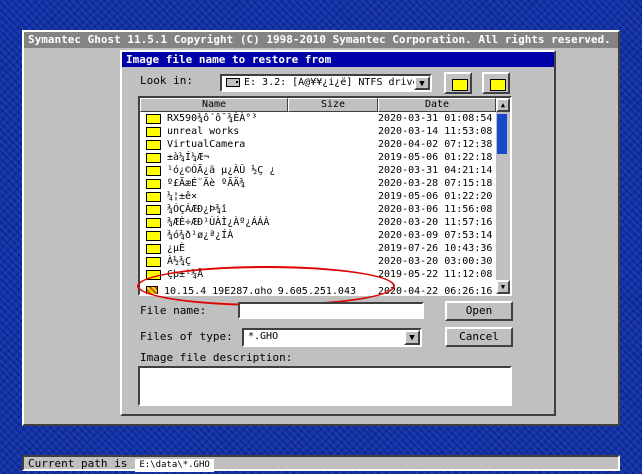 Image resolution: width=642 pixels, height=474 pixels. Describe the element at coordinates (208, 248) in the screenshot. I see `row-name: ¿µÈ­` at that location.